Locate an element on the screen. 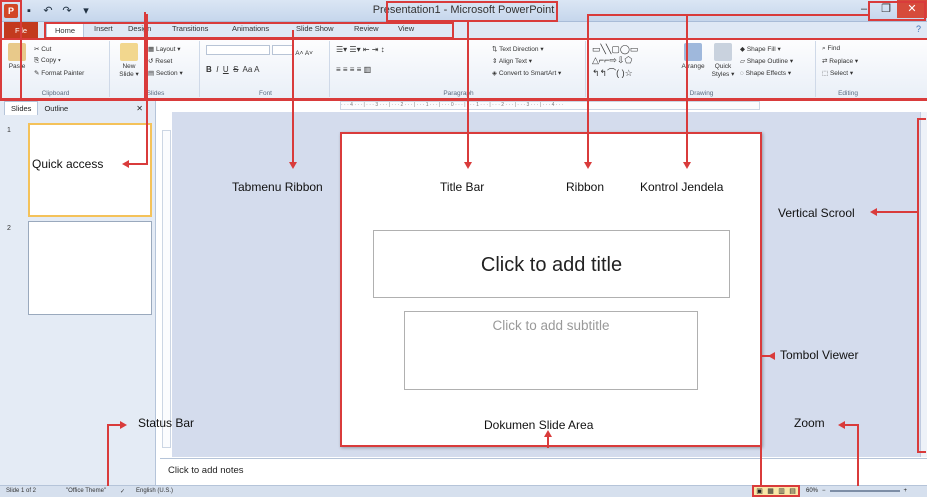  slideshow-icon: ▤ is located at coordinates (792, 491).